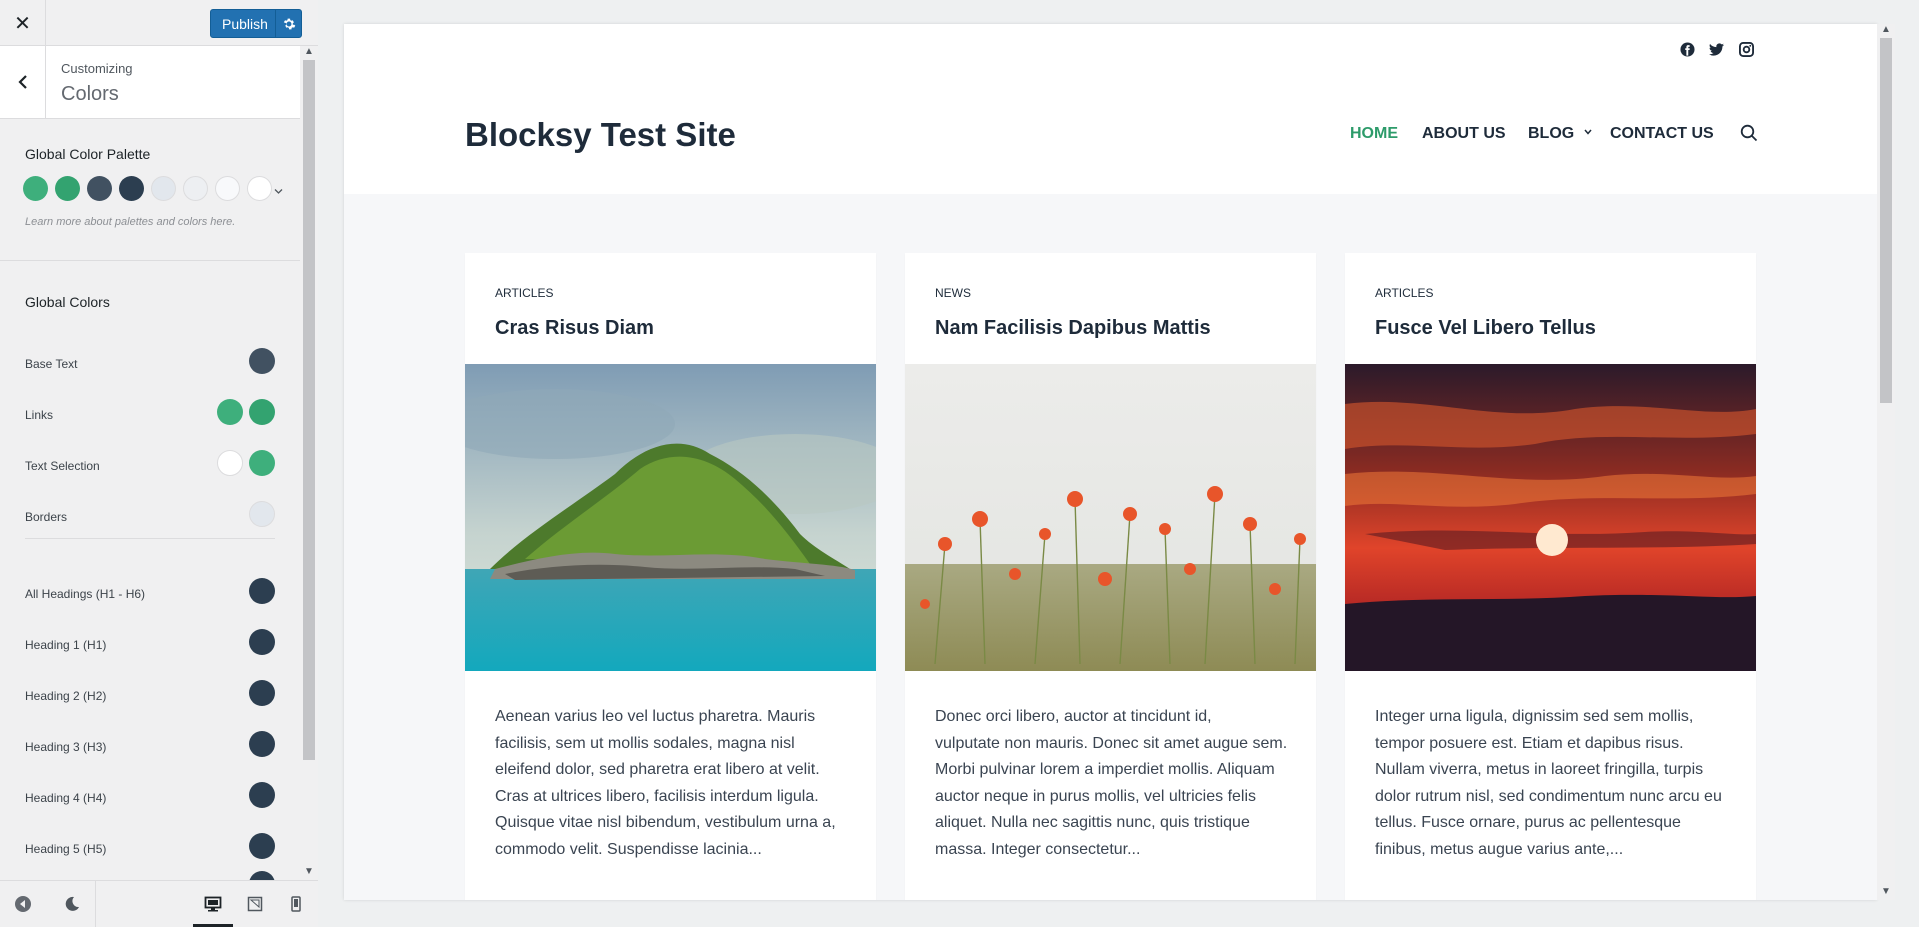 This screenshot has height=927, width=1919. I want to click on desktop-icon, so click(213, 904).